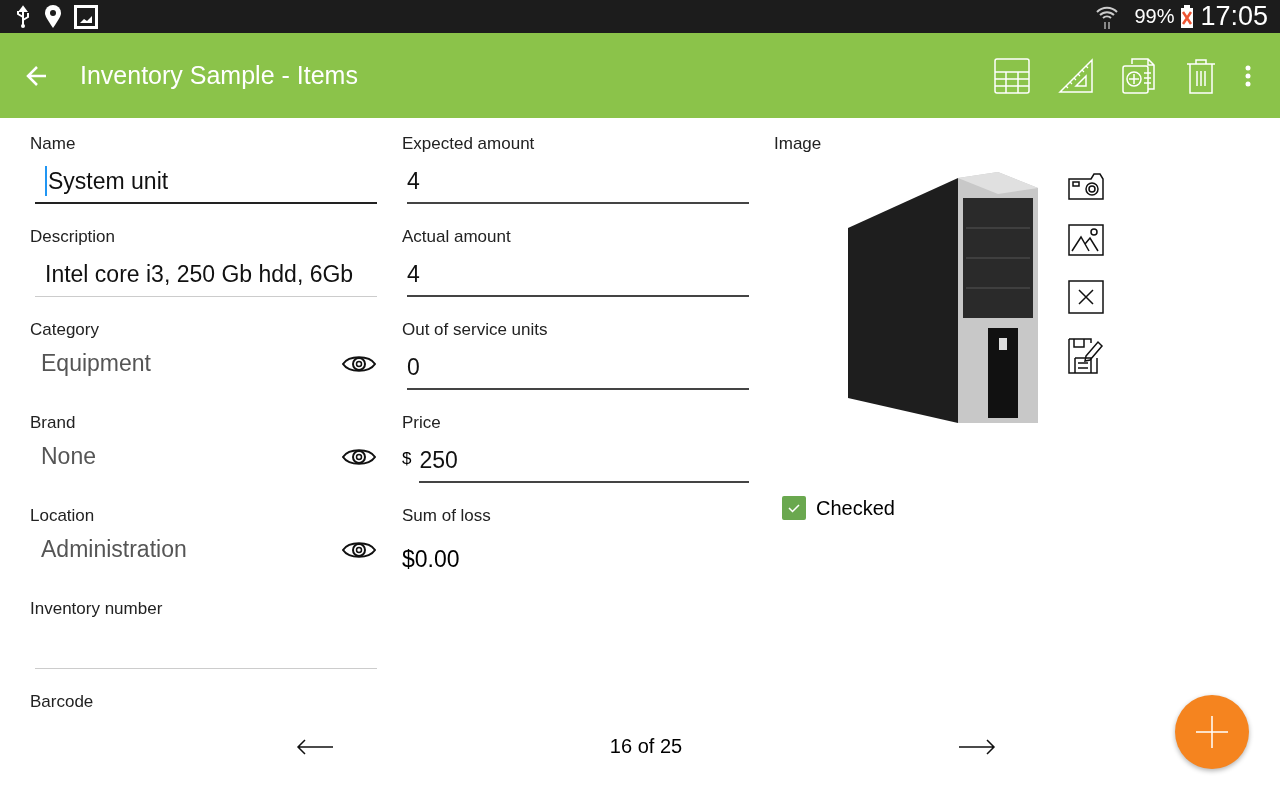 This screenshot has height=800, width=1280. What do you see at coordinates (73, 237) in the screenshot?
I see `field-label: Description` at bounding box center [73, 237].